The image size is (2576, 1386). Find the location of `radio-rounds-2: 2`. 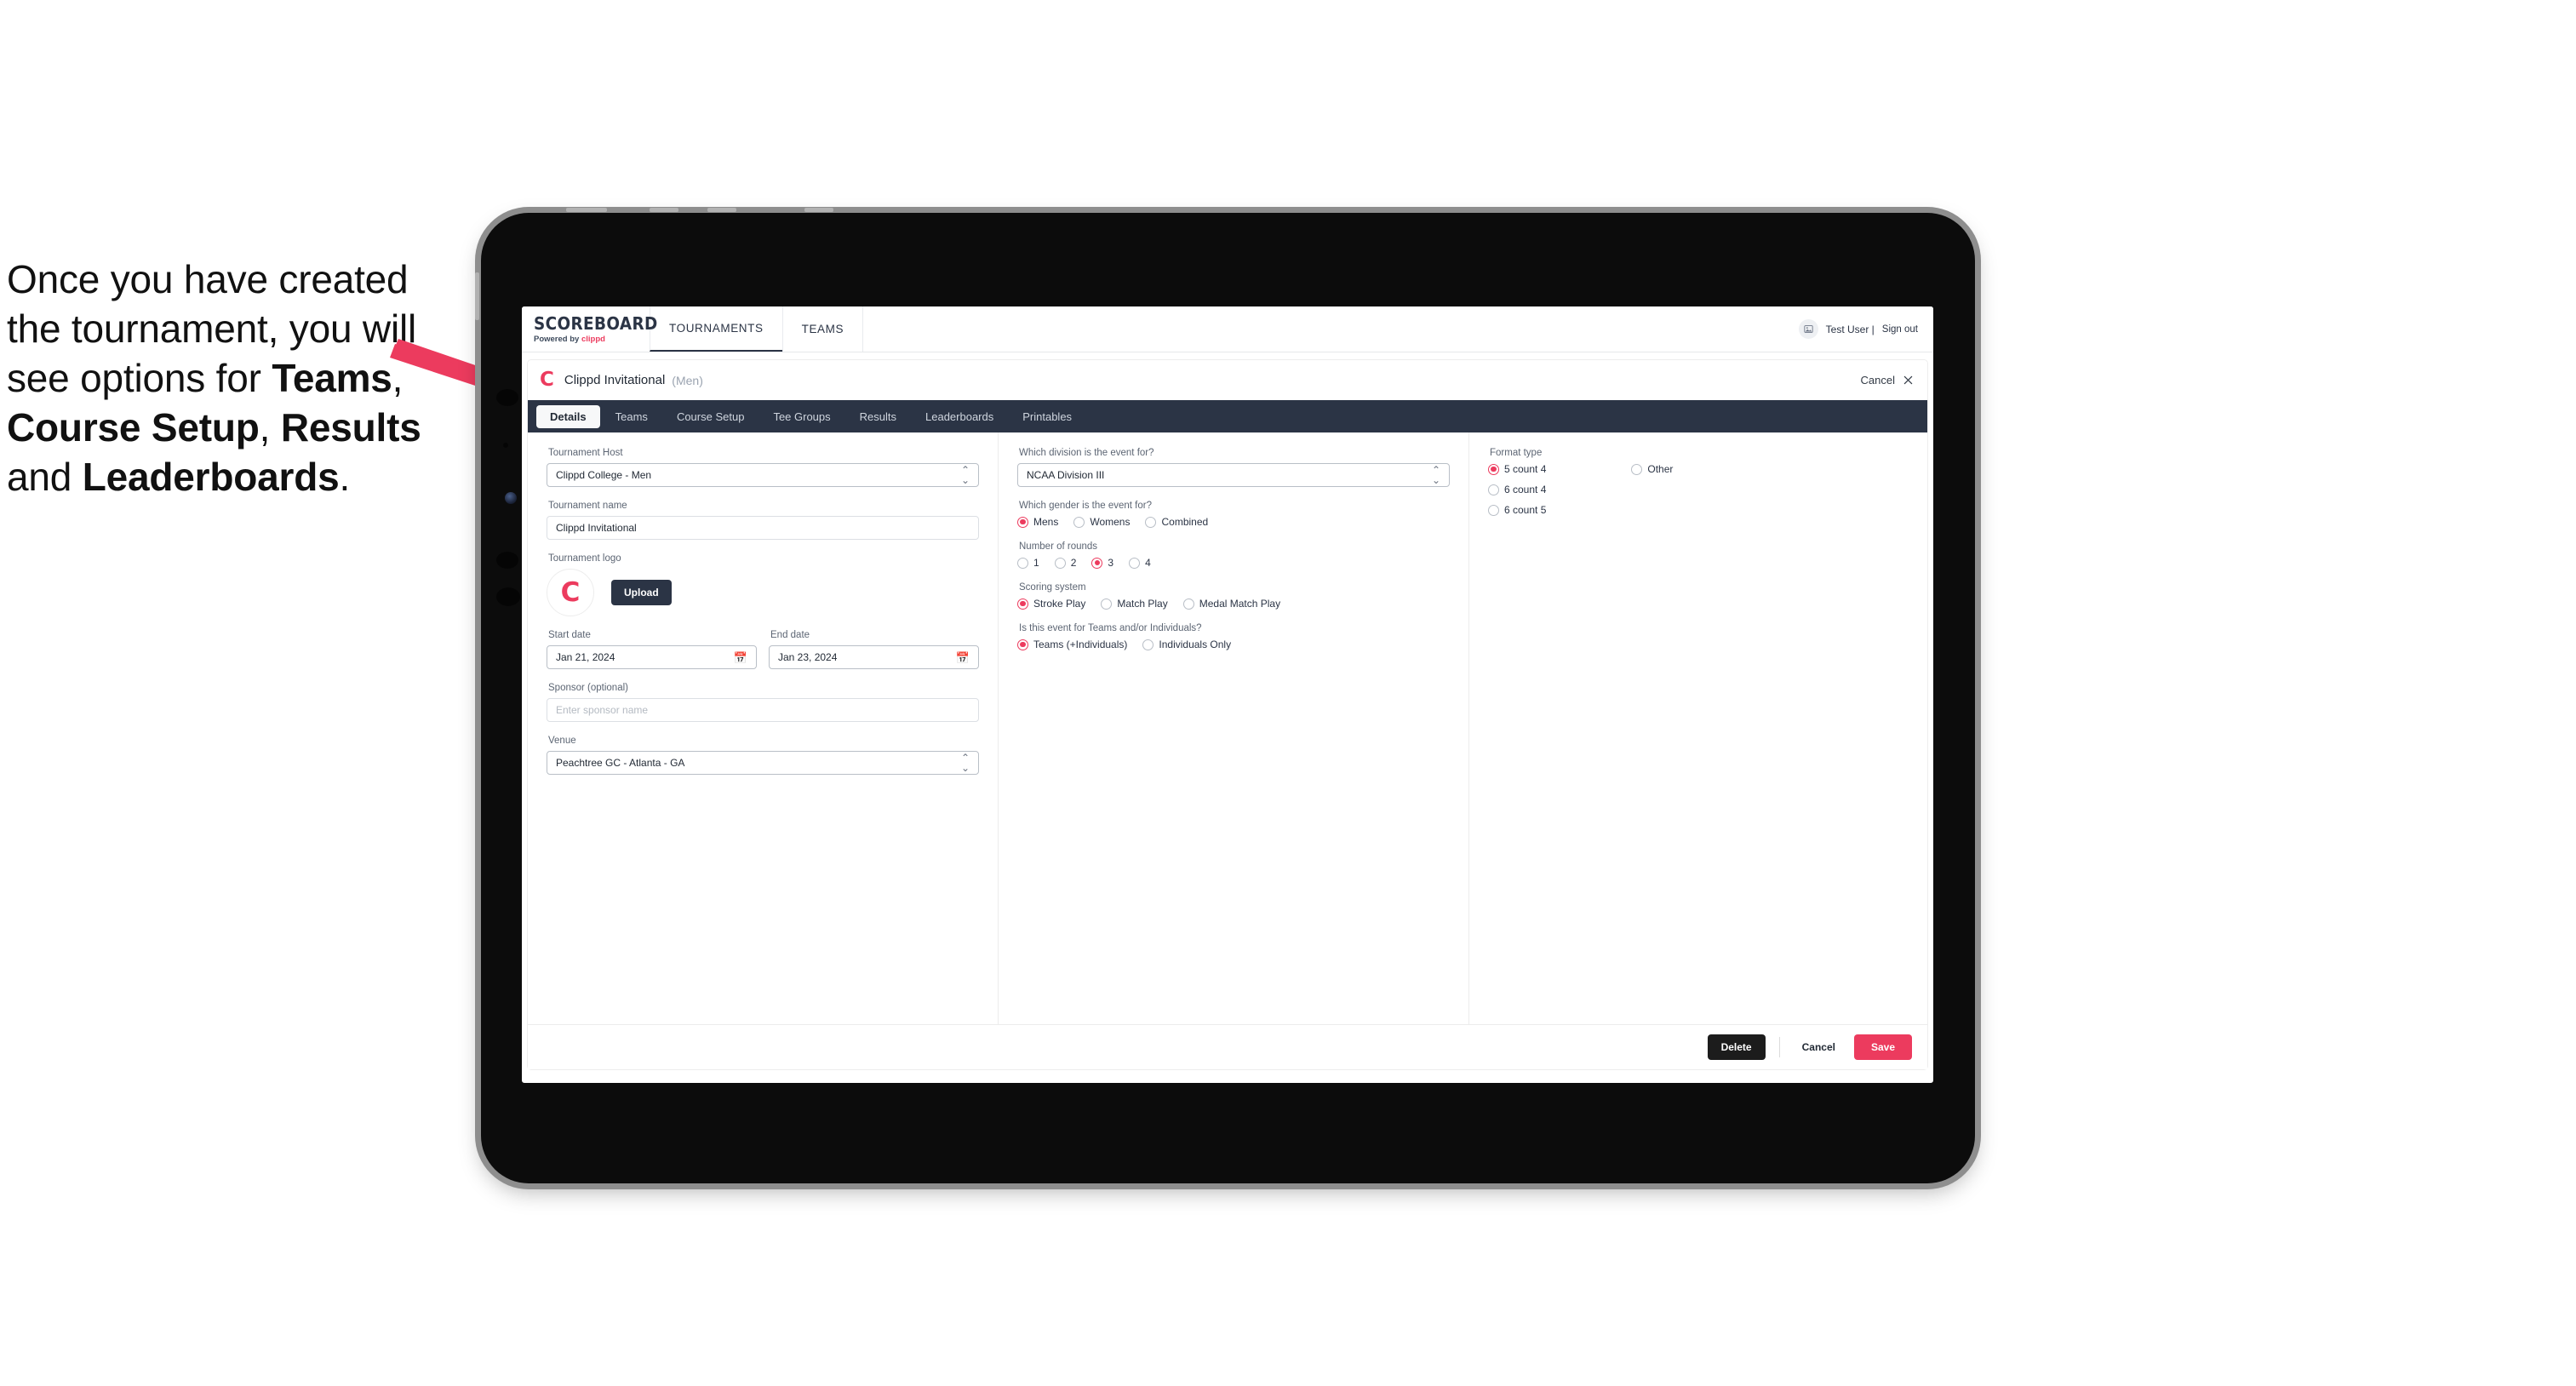

radio-rounds-2: 2 is located at coordinates (1065, 563).